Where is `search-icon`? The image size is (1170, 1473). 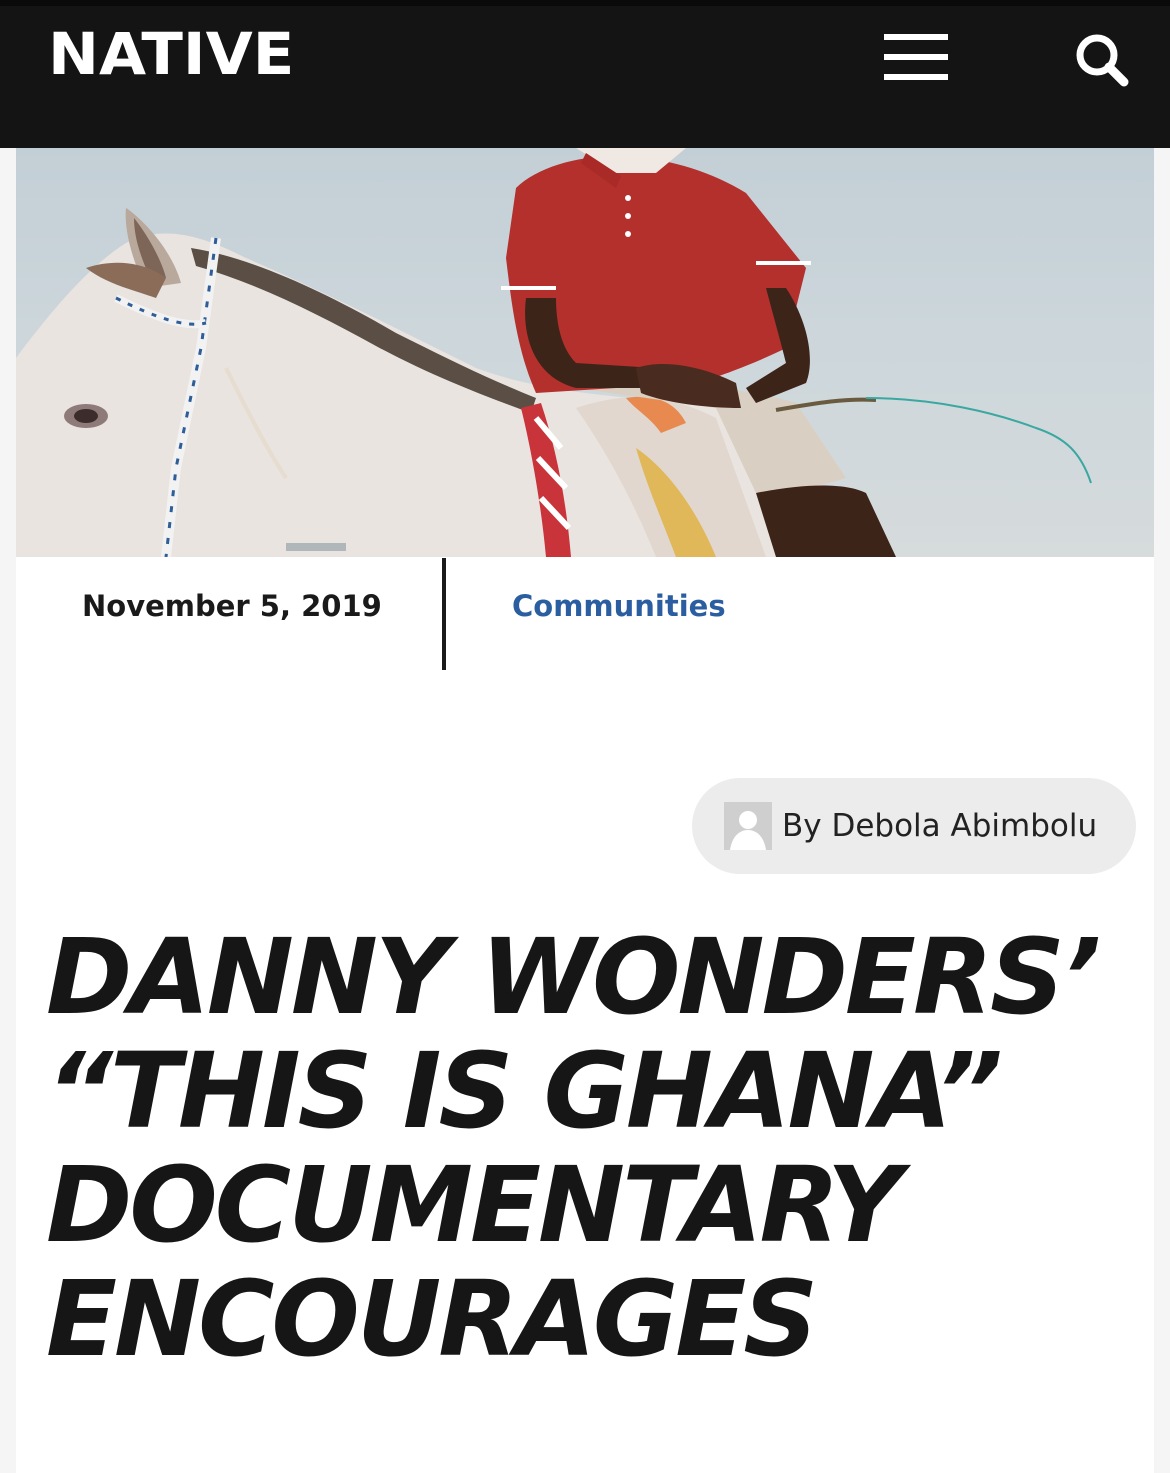 search-icon is located at coordinates (1102, 60).